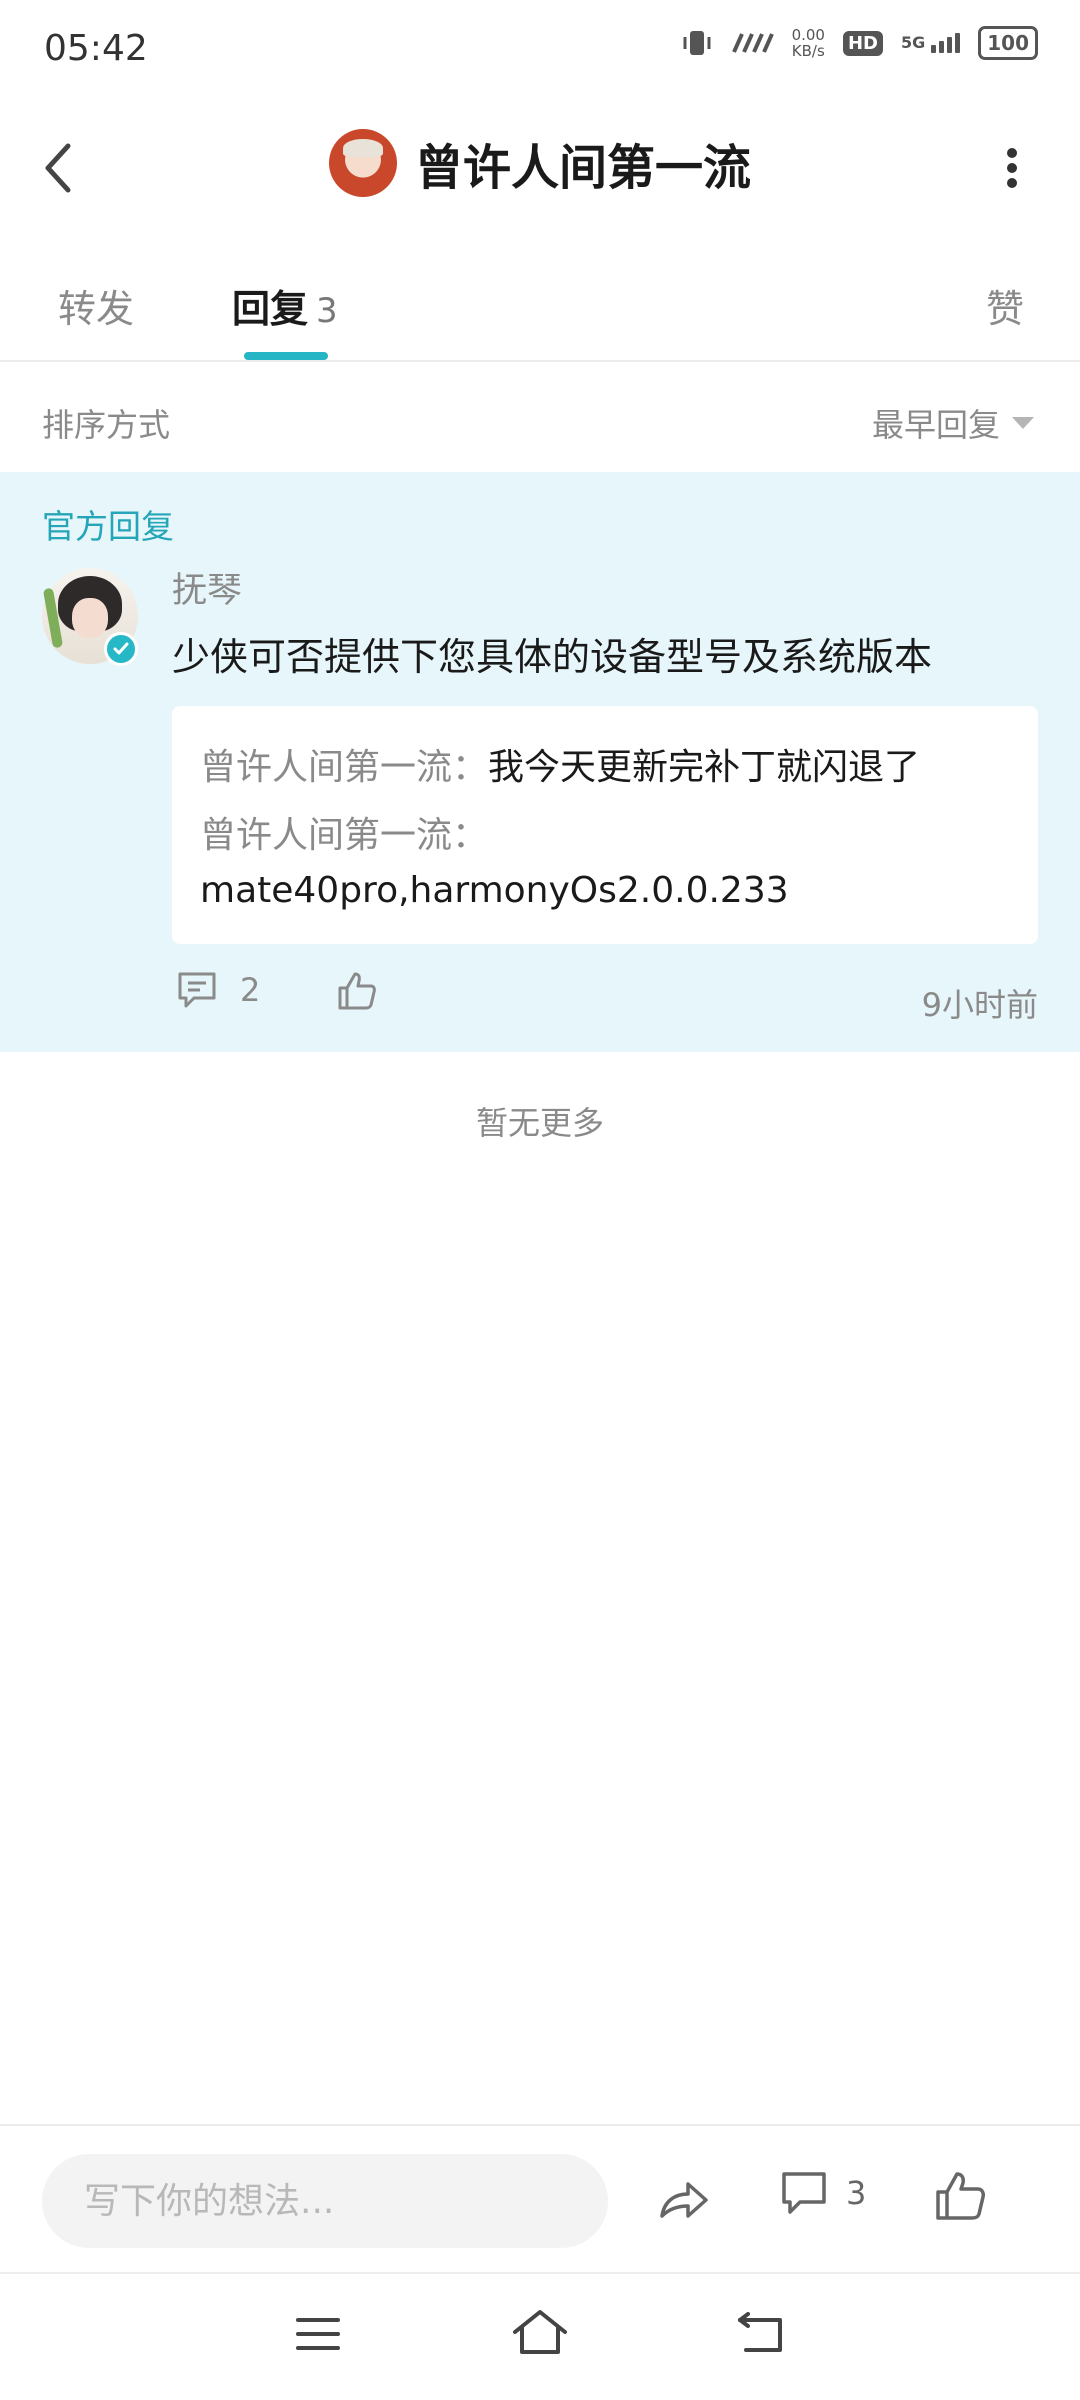  Describe the element at coordinates (121, 649) in the screenshot. I see `verified-icon` at that location.